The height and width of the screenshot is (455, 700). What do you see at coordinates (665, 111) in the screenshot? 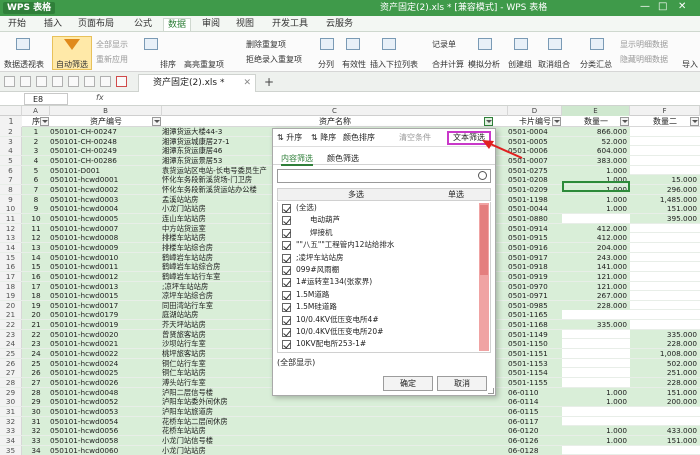
I see `column-header-f: F` at bounding box center [665, 111].